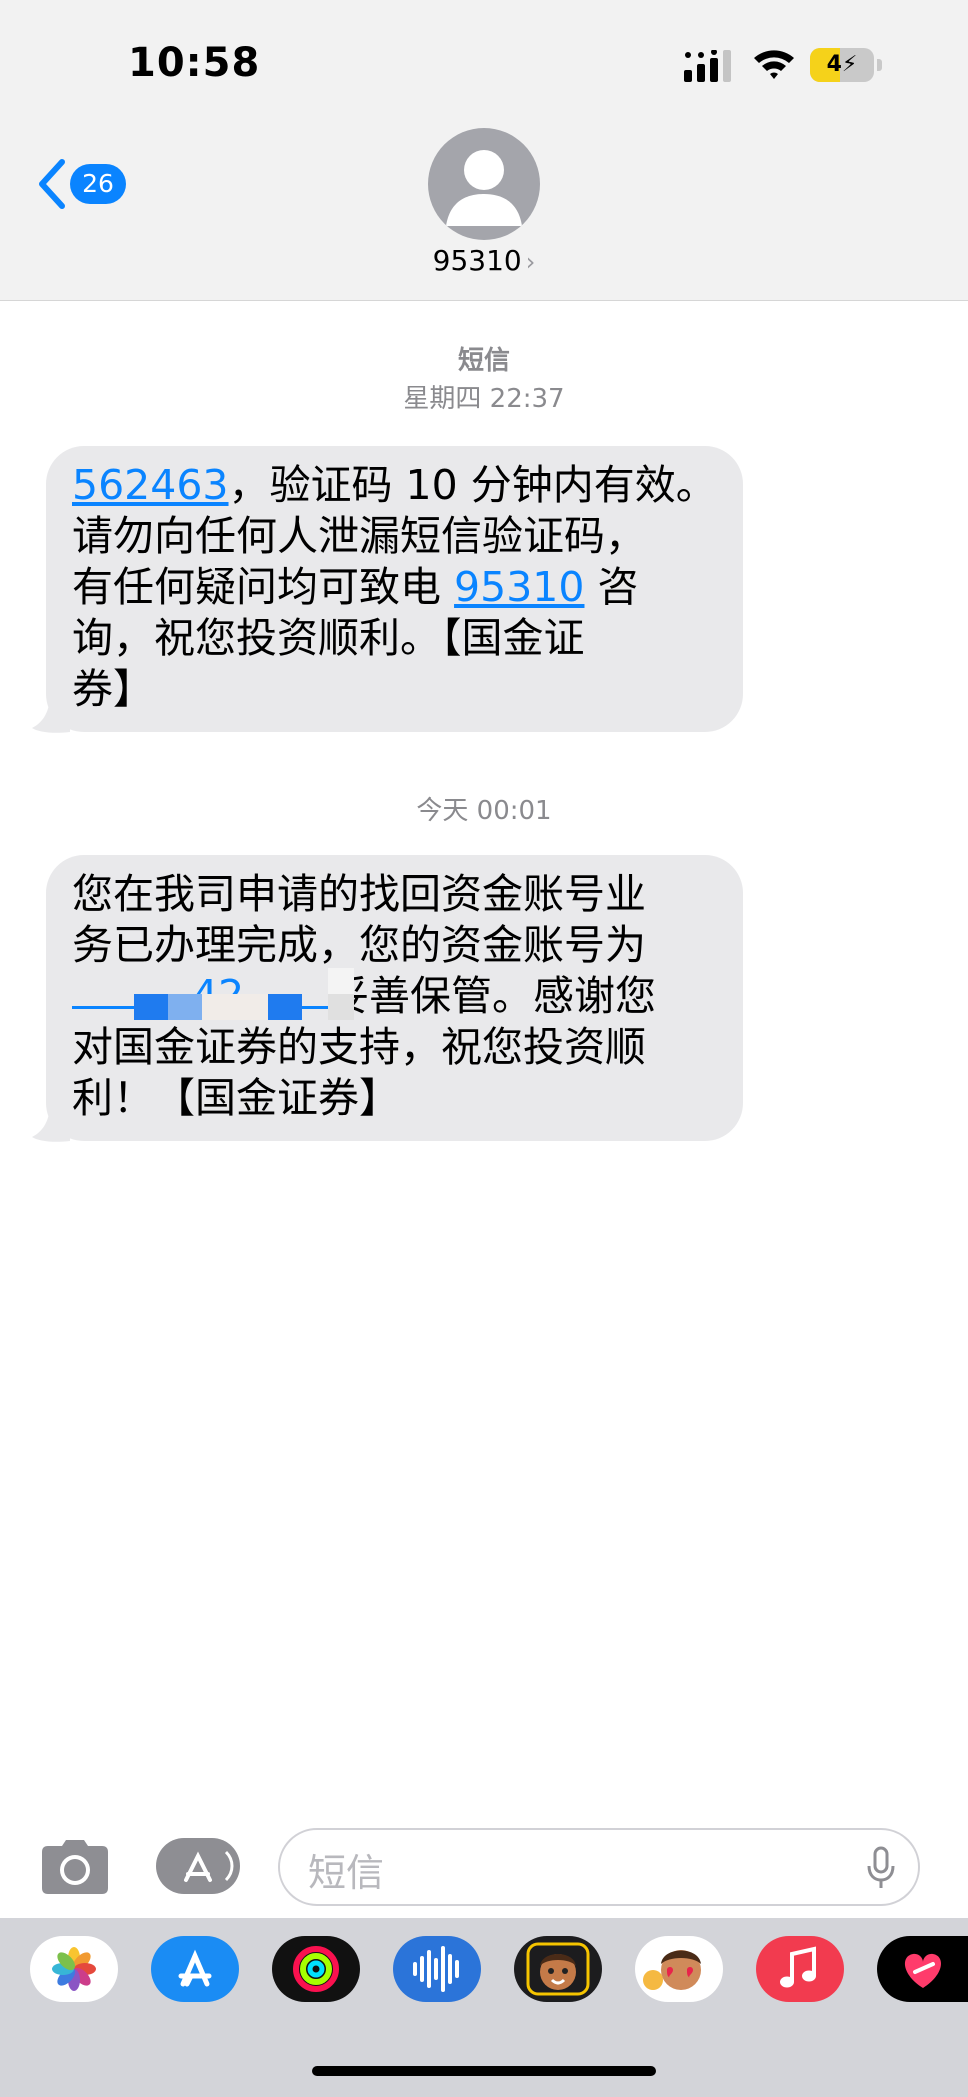 The image size is (968, 2097). I want to click on music-icon, so click(798, 1967).